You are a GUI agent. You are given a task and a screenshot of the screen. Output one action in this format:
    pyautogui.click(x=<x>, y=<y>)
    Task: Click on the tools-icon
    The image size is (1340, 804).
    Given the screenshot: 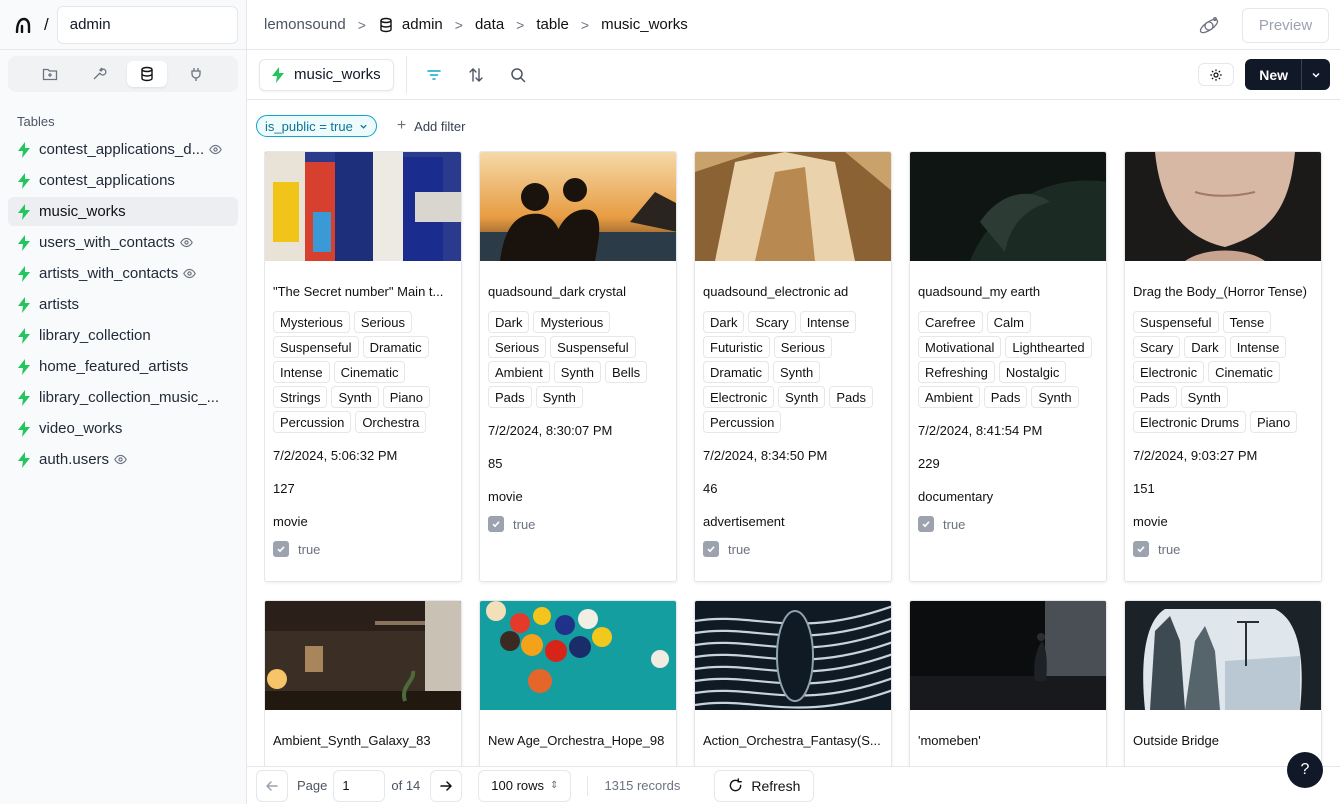 What is the action you would take?
    pyautogui.click(x=99, y=74)
    